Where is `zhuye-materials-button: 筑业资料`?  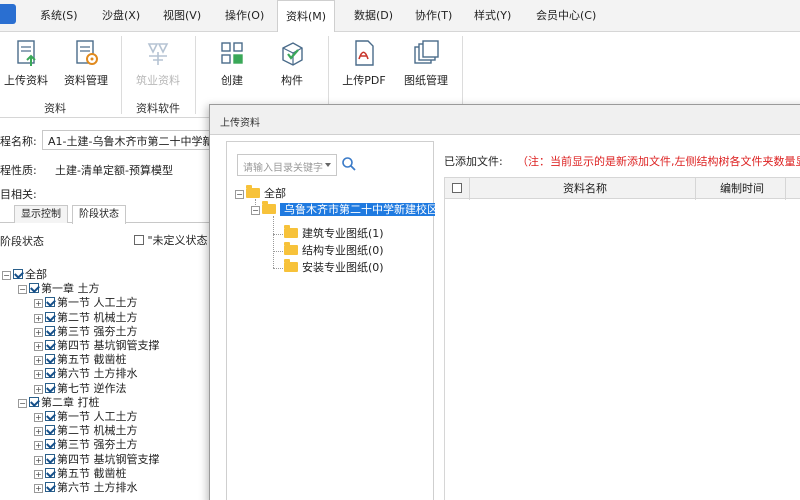 zhuye-materials-button: 筑业资料 is located at coordinates (158, 63).